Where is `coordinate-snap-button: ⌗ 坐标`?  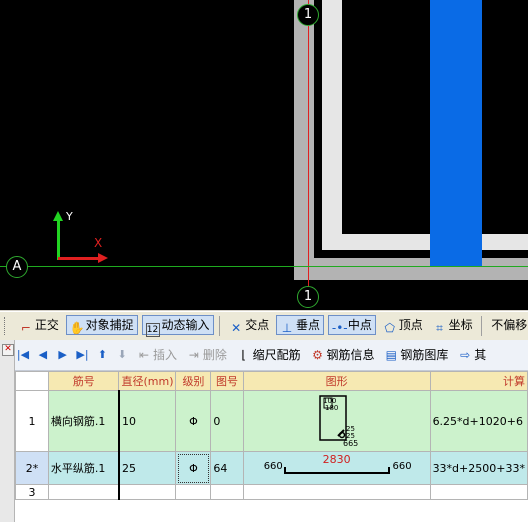 coordinate-snap-button: ⌗ 坐标 is located at coordinates (453, 325).